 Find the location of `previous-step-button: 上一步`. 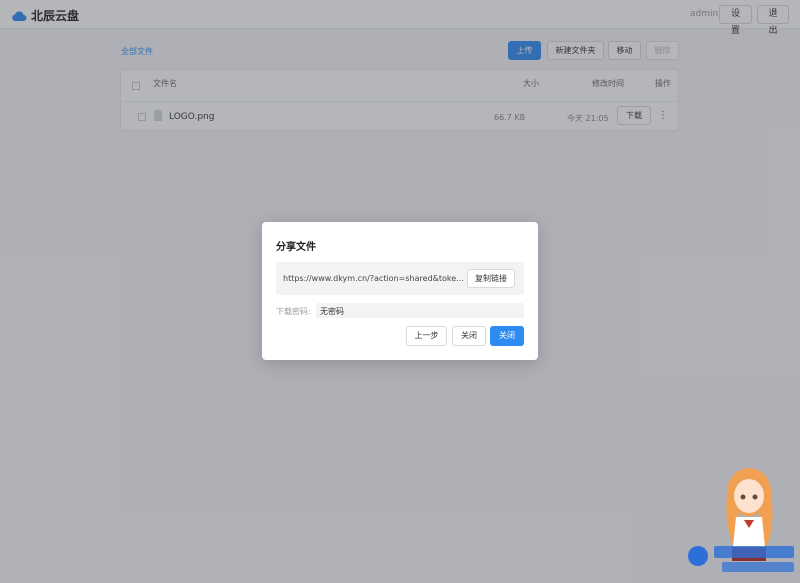

previous-step-button: 上一步 is located at coordinates (426, 336).